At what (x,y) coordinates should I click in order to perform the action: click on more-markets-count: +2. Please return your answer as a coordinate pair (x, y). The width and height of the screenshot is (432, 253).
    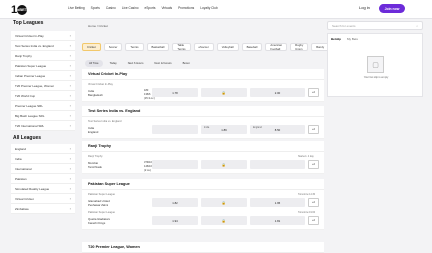
    Looking at the image, I should click on (313, 92).